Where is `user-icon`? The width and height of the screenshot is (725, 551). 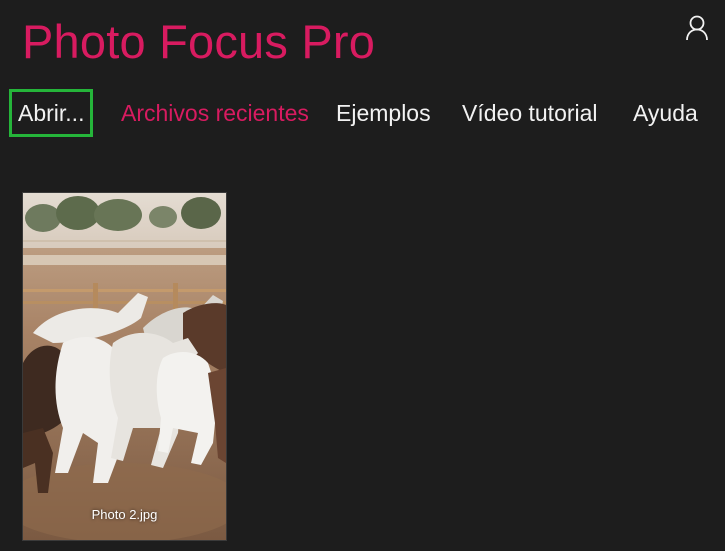
user-icon is located at coordinates (697, 28).